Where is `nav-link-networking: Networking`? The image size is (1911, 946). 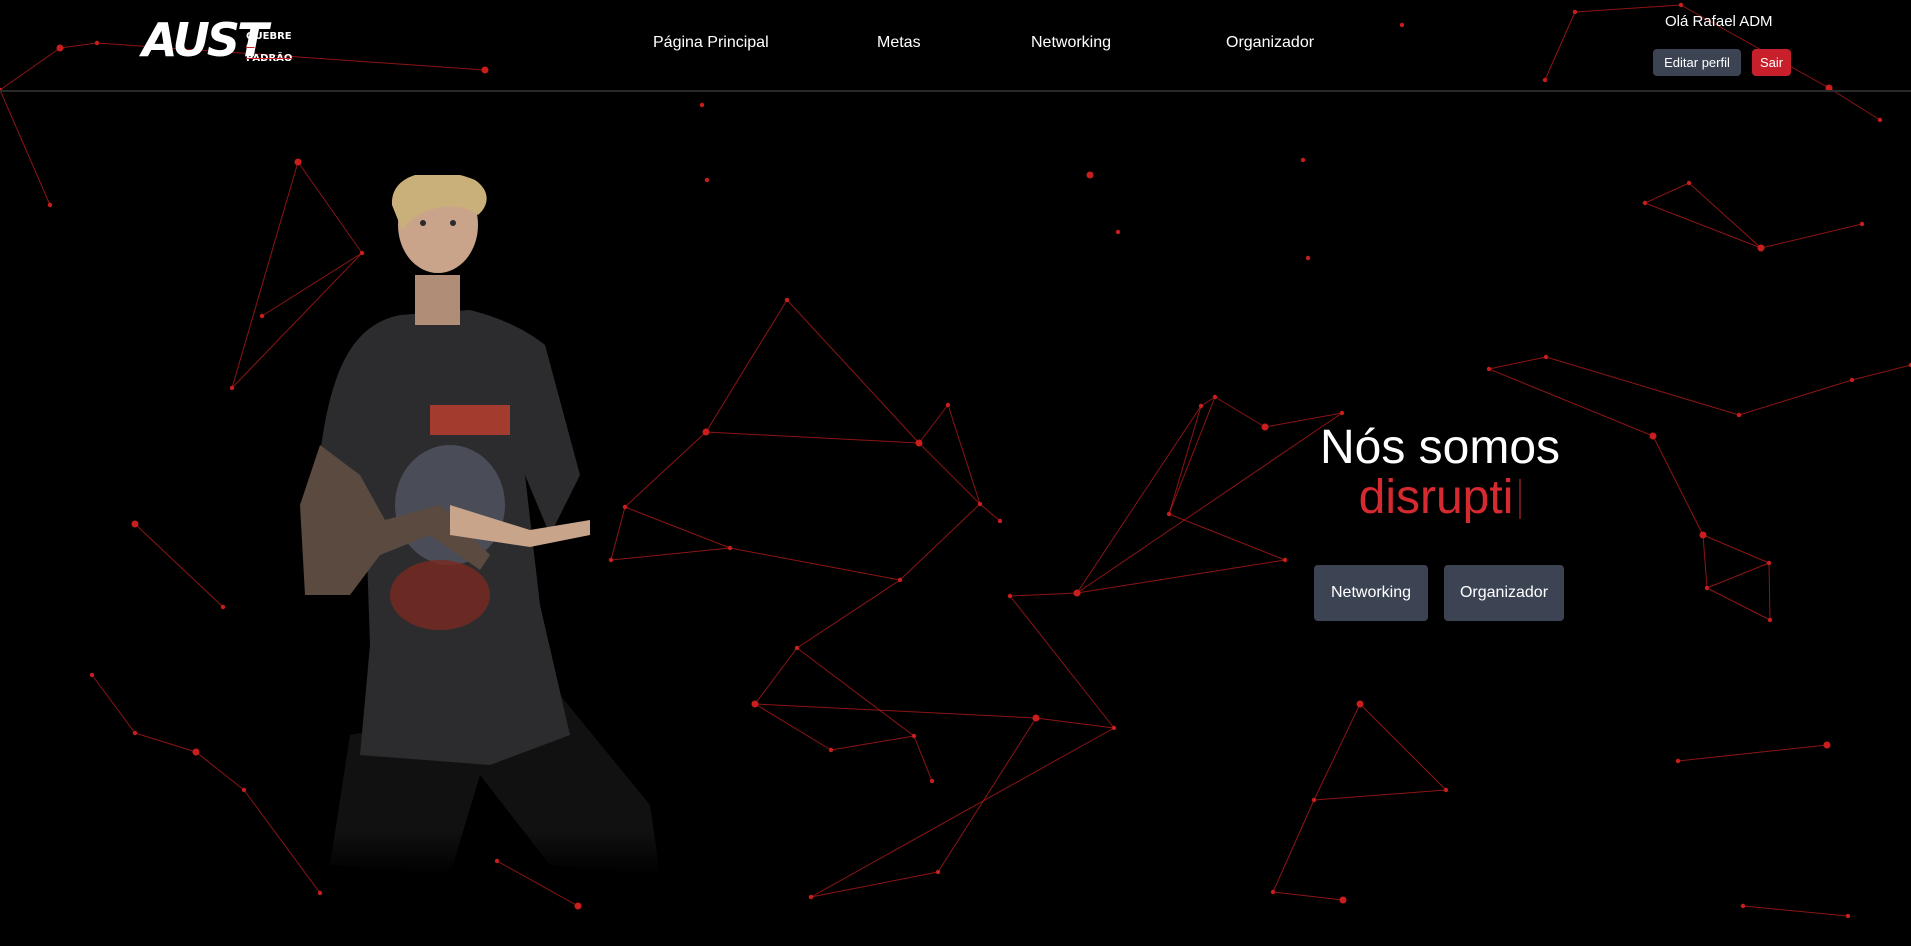 nav-link-networking: Networking is located at coordinates (1071, 43).